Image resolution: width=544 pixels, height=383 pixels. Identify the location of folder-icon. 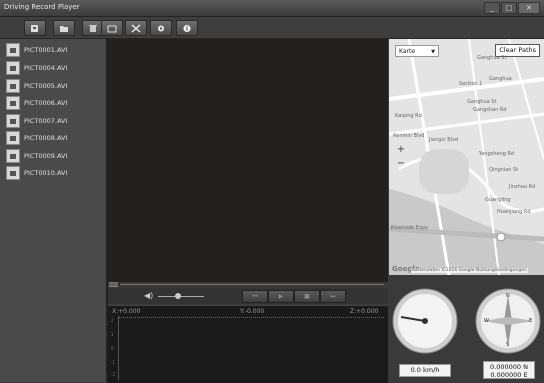
(64, 28).